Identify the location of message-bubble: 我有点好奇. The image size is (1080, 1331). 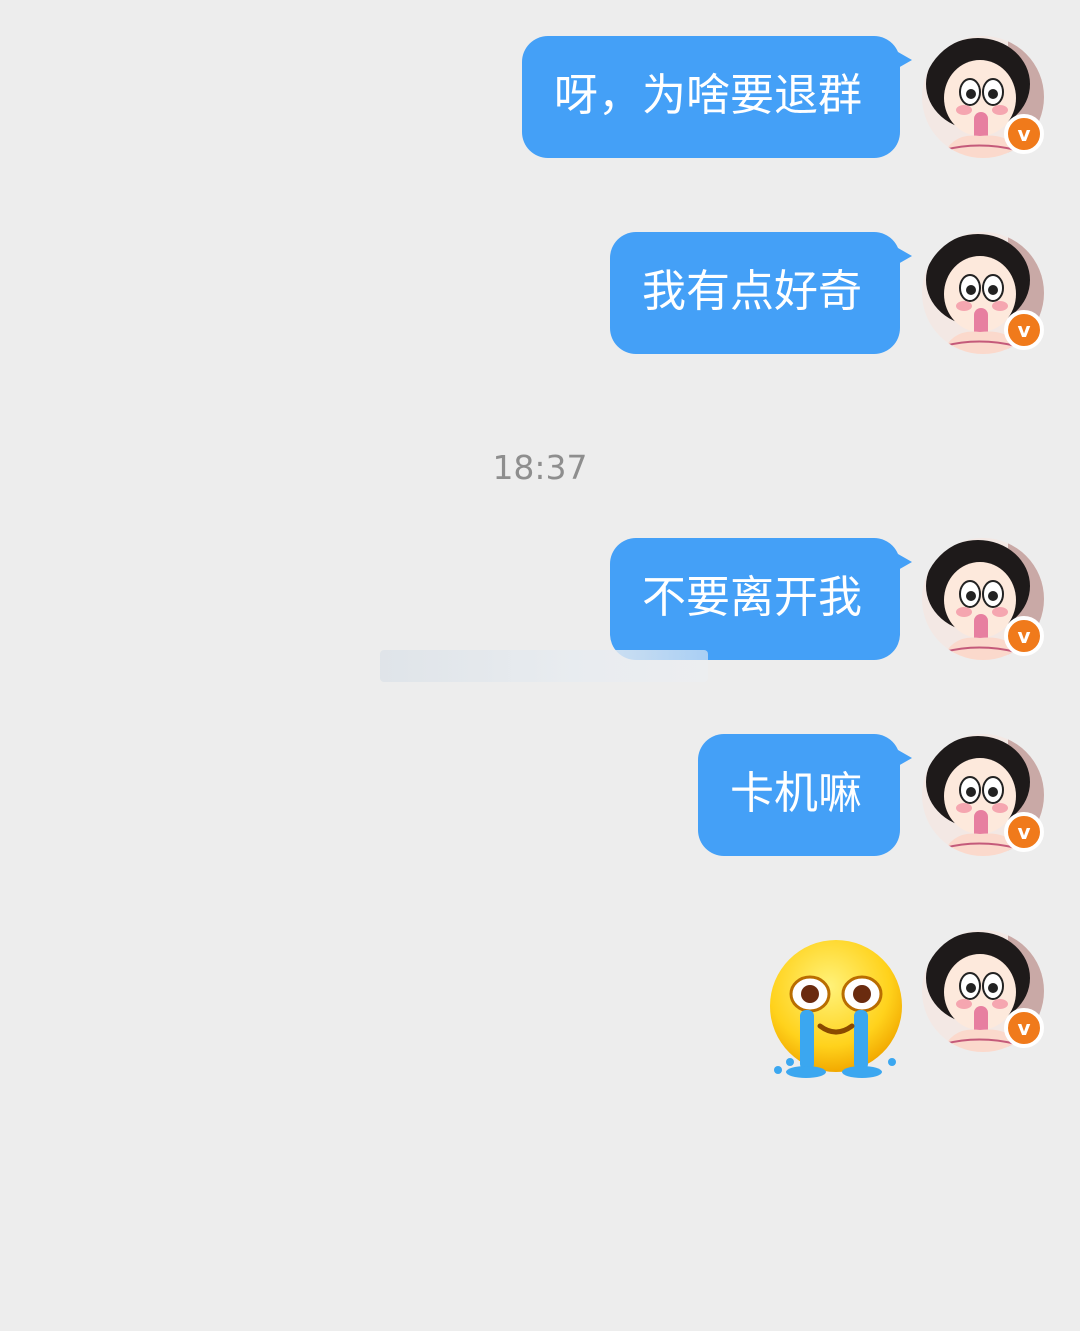
(761, 293).